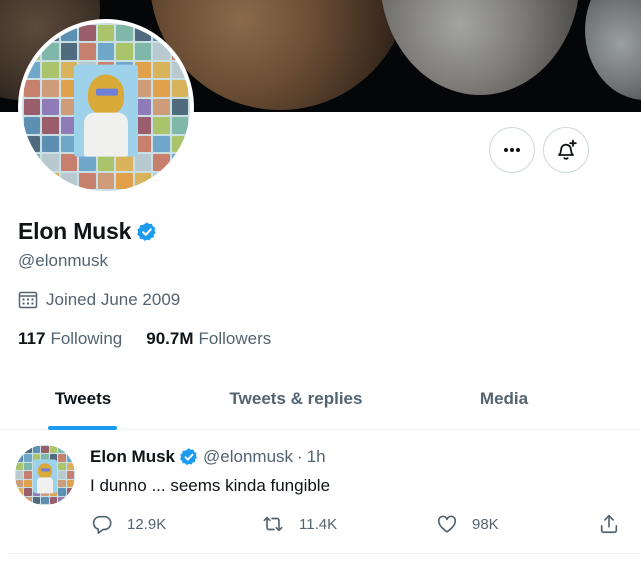 Image resolution: width=641 pixels, height=564 pixels. I want to click on tweet-avatar, so click(45, 475).